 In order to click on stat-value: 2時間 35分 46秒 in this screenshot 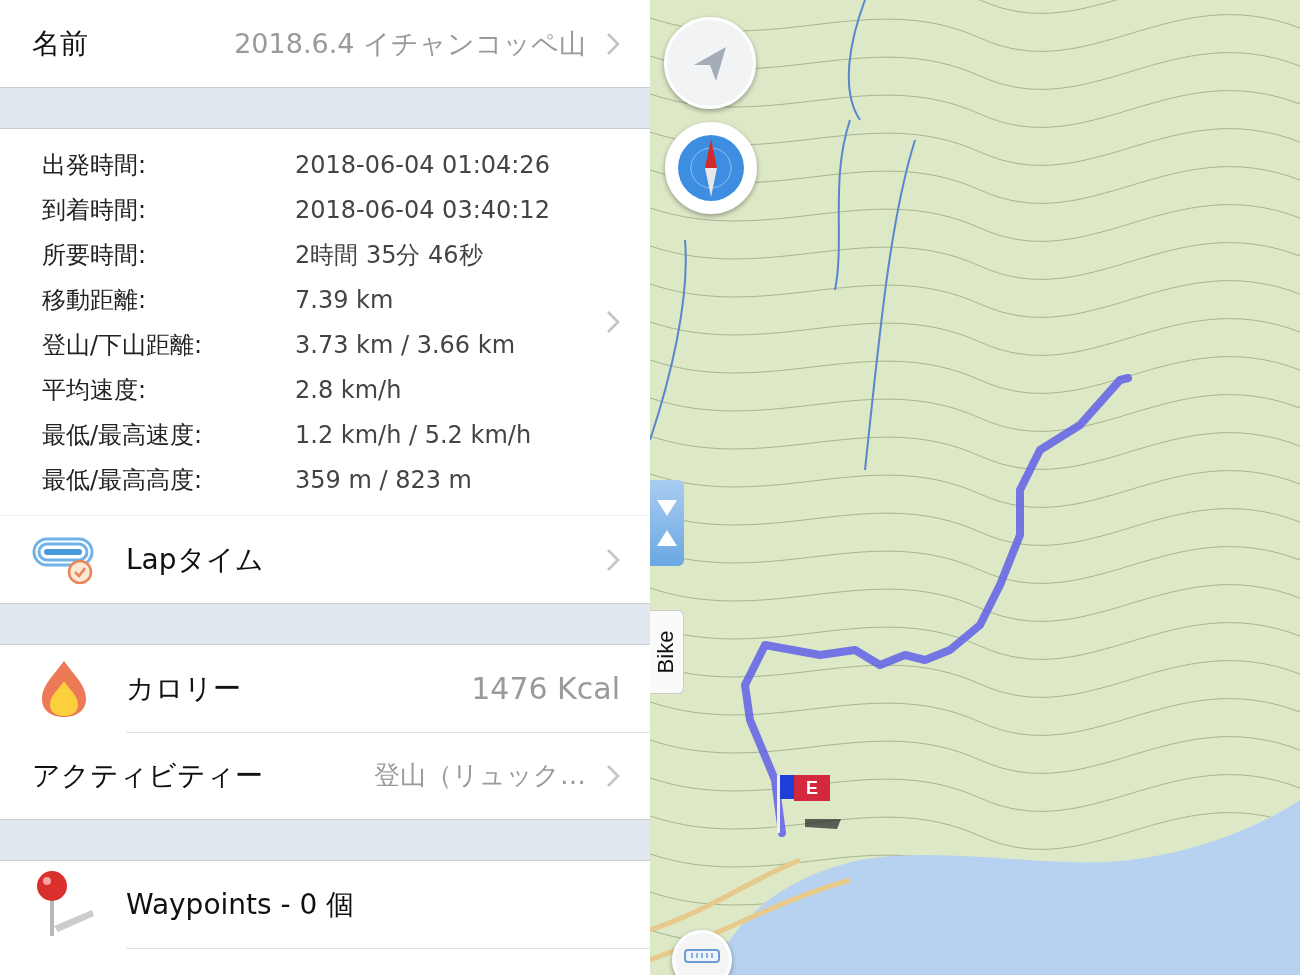, I will do `click(389, 255)`.